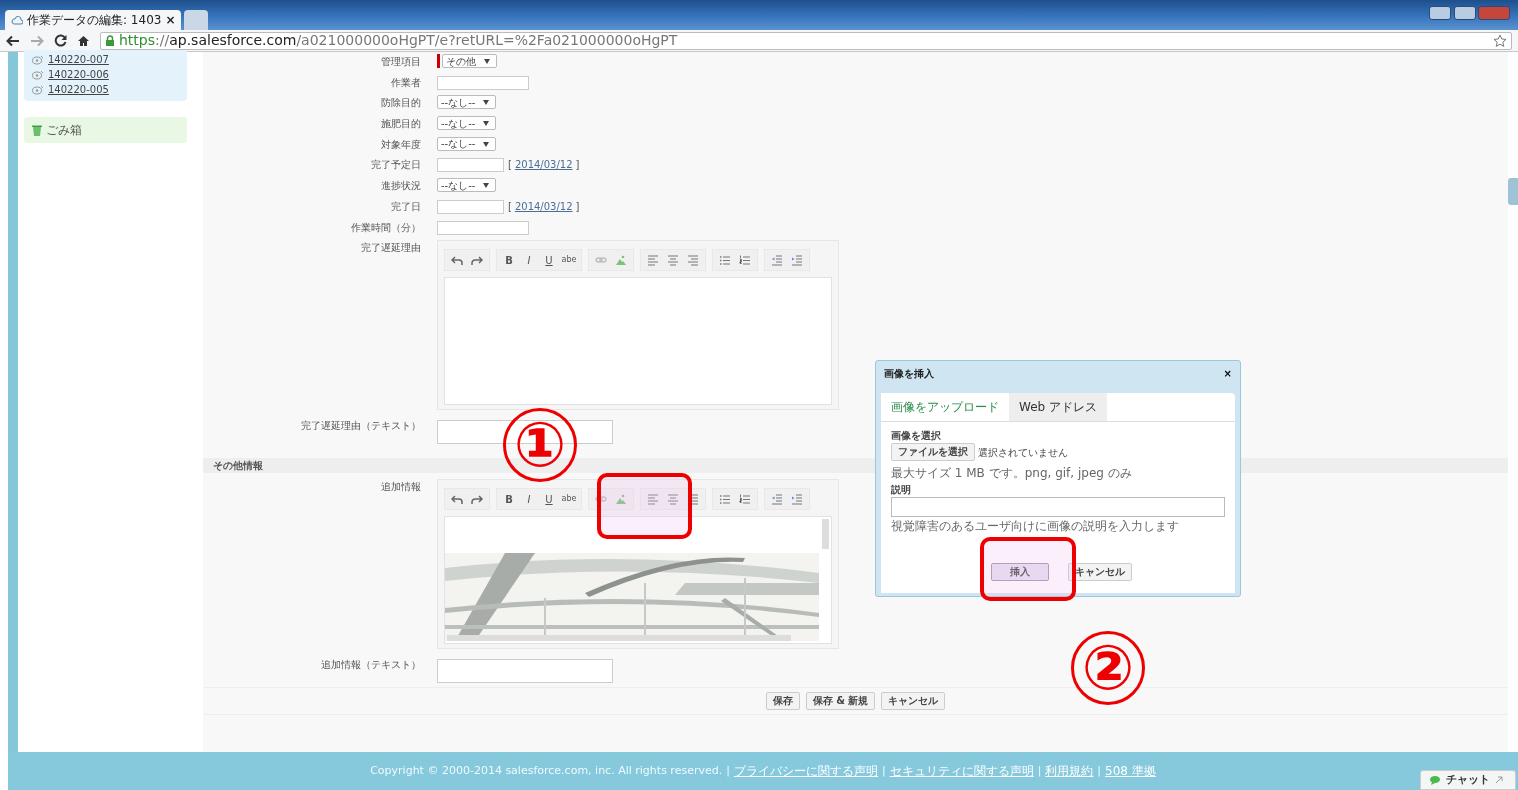 The width and height of the screenshot is (1518, 790). I want to click on close-button: ×, so click(1227, 373).